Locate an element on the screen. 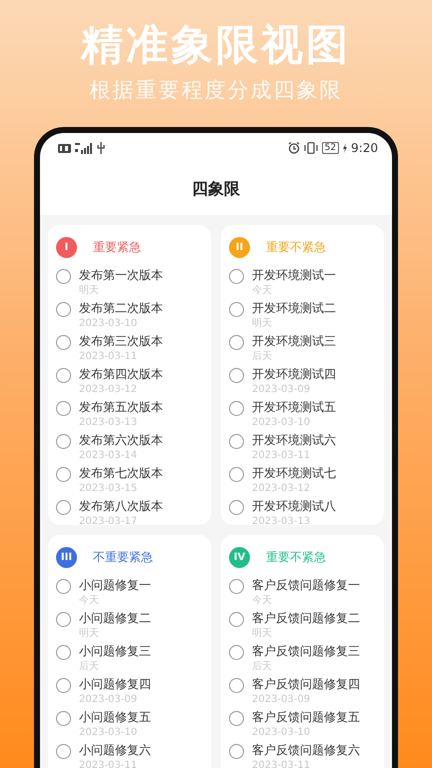 The width and height of the screenshot is (432, 768). usb-icon is located at coordinates (101, 148).